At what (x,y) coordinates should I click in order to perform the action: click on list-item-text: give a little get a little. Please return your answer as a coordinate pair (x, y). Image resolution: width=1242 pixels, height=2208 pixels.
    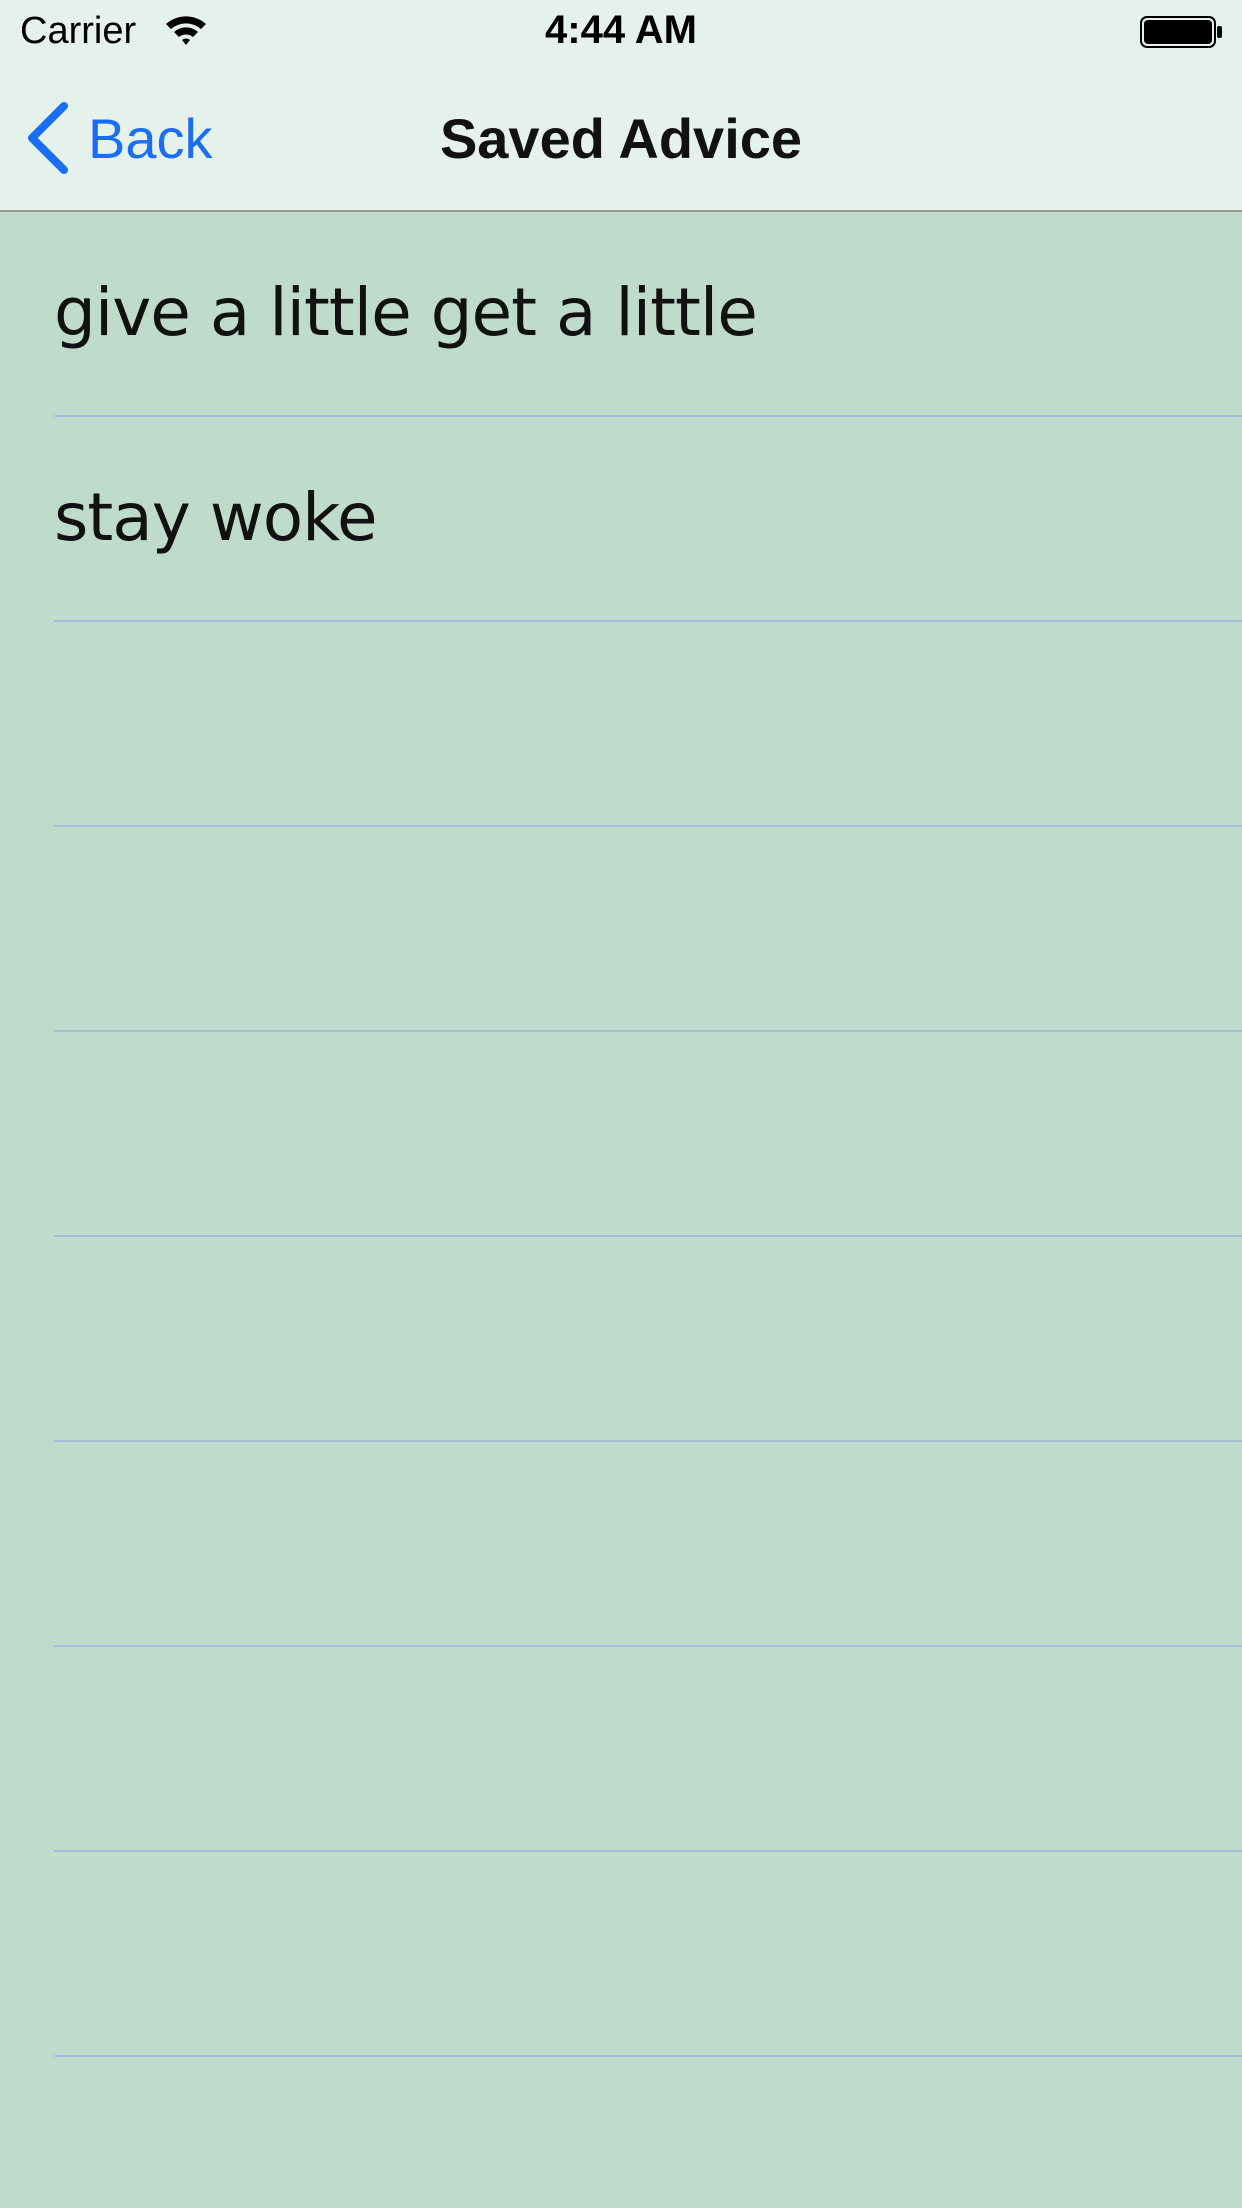
    Looking at the image, I should click on (406, 312).